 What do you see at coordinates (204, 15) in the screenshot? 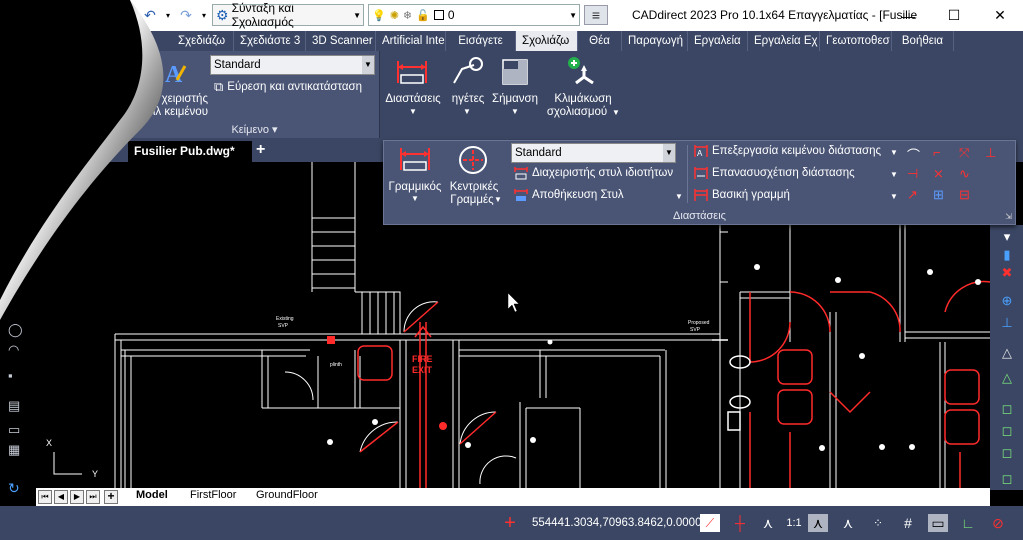
I see `redo-dropdown-icon: ▾` at bounding box center [204, 15].